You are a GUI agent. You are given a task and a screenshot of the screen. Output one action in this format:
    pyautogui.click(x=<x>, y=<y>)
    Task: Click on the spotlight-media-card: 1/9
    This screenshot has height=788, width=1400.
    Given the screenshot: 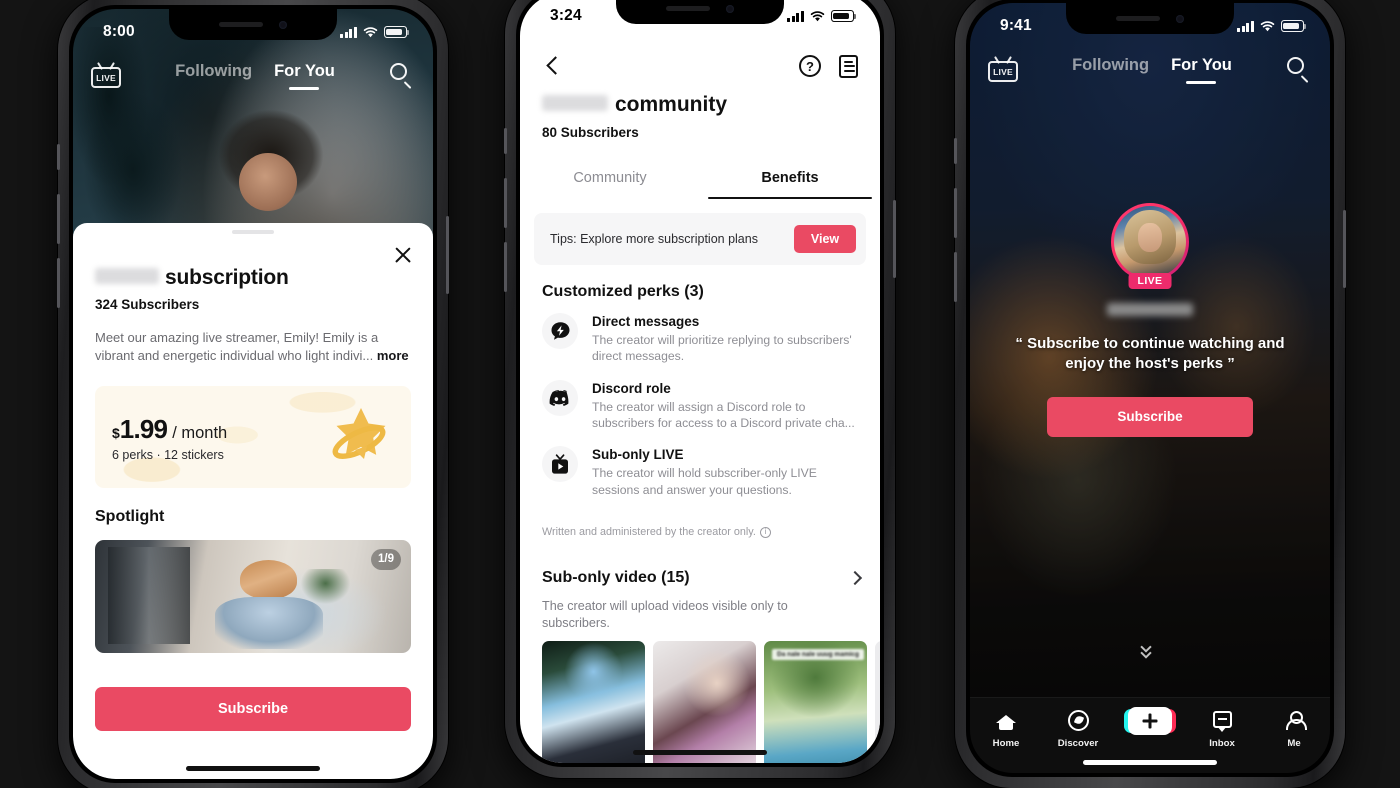 What is the action you would take?
    pyautogui.click(x=253, y=596)
    